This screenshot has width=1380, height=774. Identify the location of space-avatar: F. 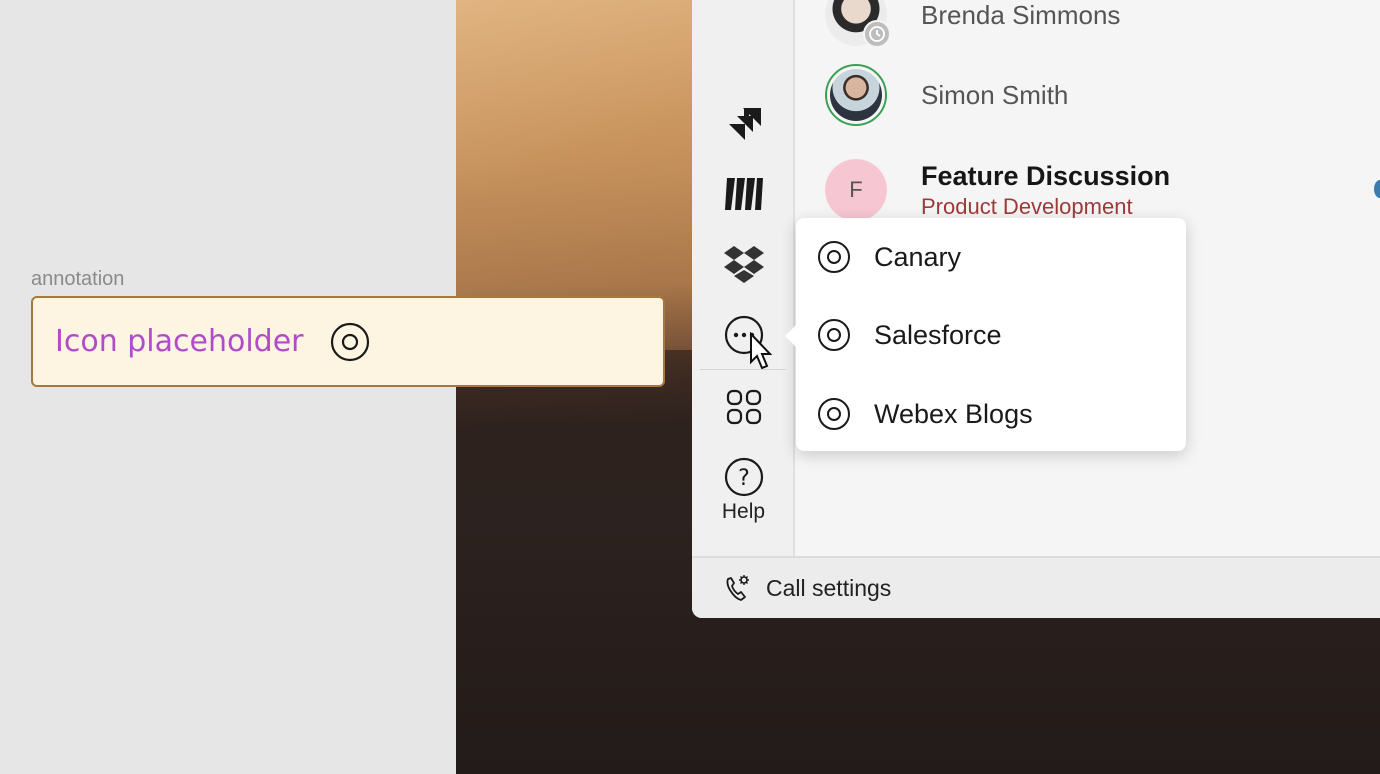
(856, 190).